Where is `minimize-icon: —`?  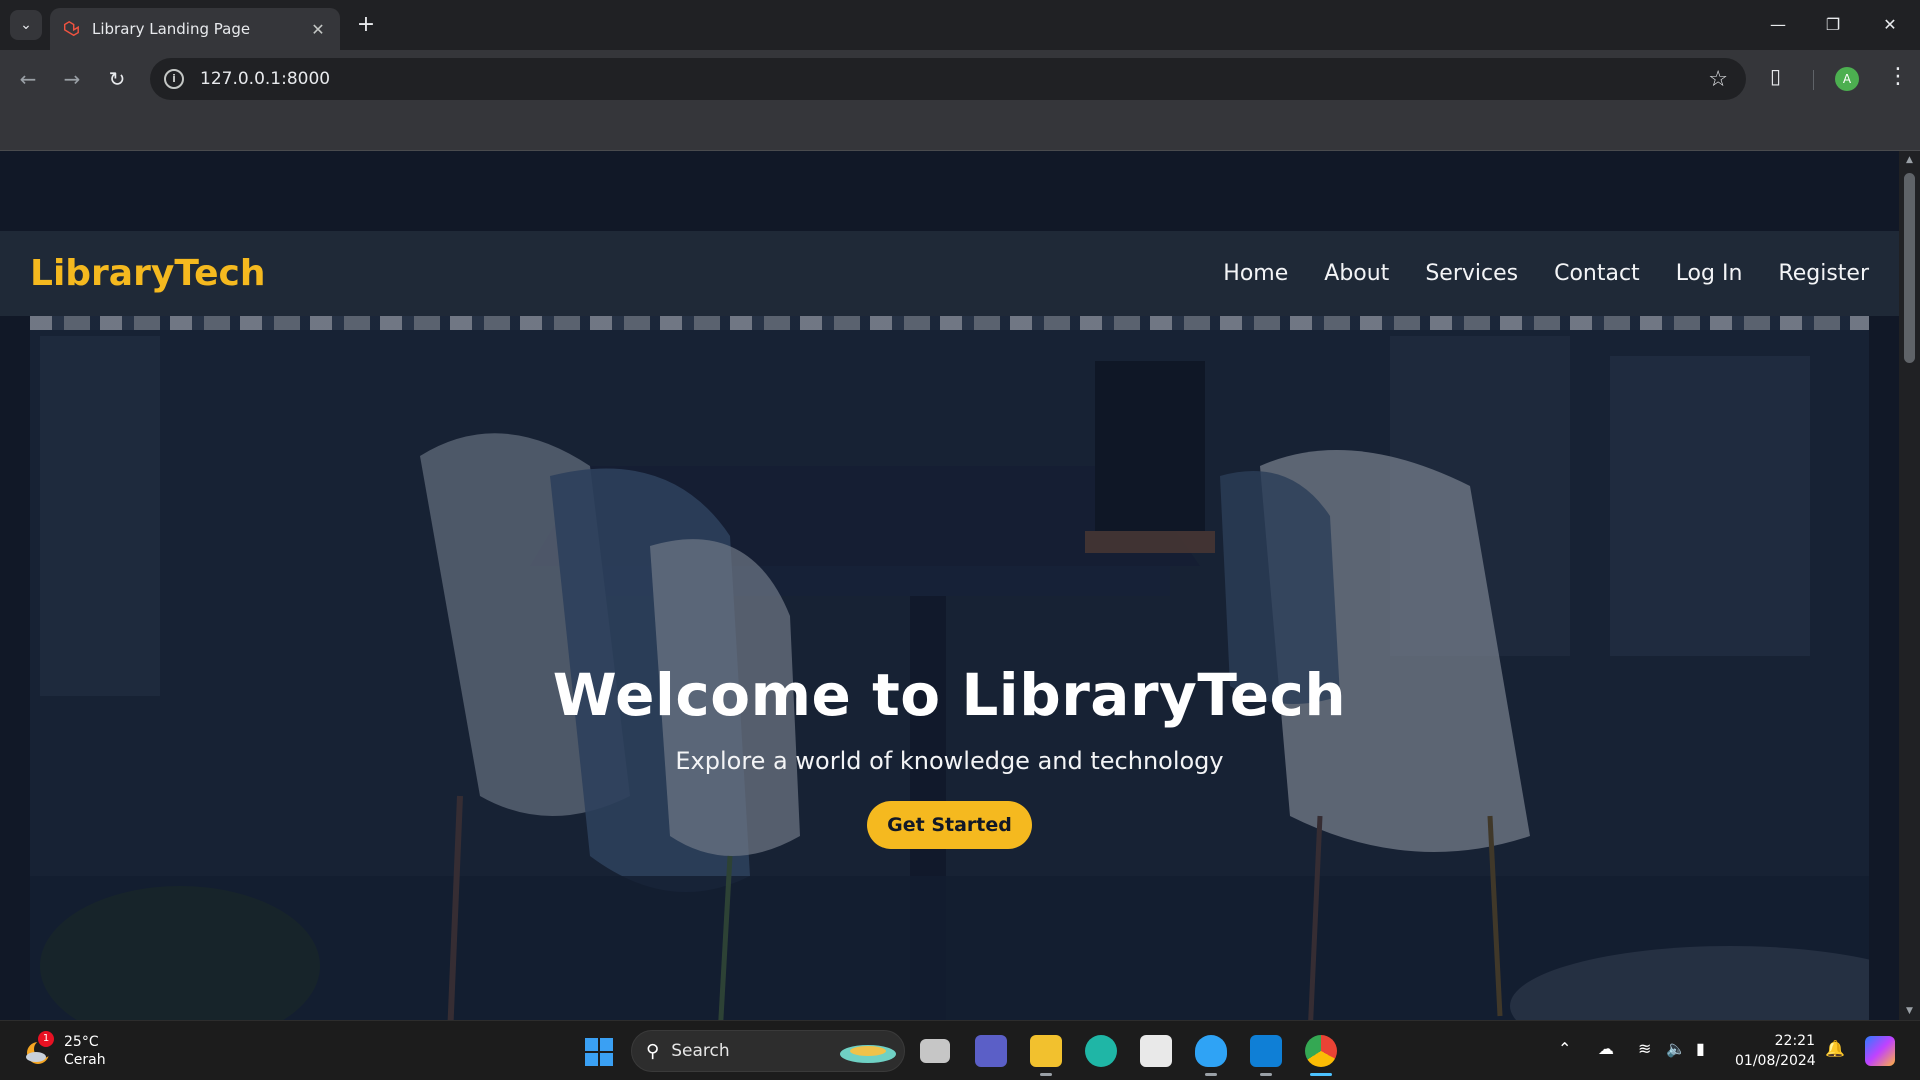 minimize-icon: — is located at coordinates (1778, 25).